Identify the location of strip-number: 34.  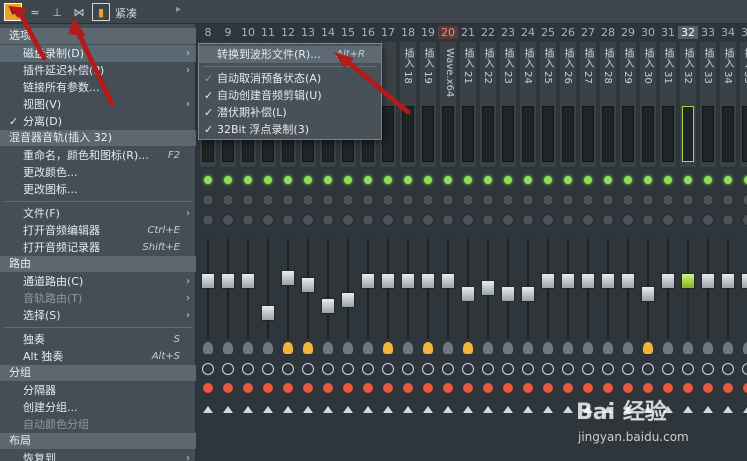
(728, 32).